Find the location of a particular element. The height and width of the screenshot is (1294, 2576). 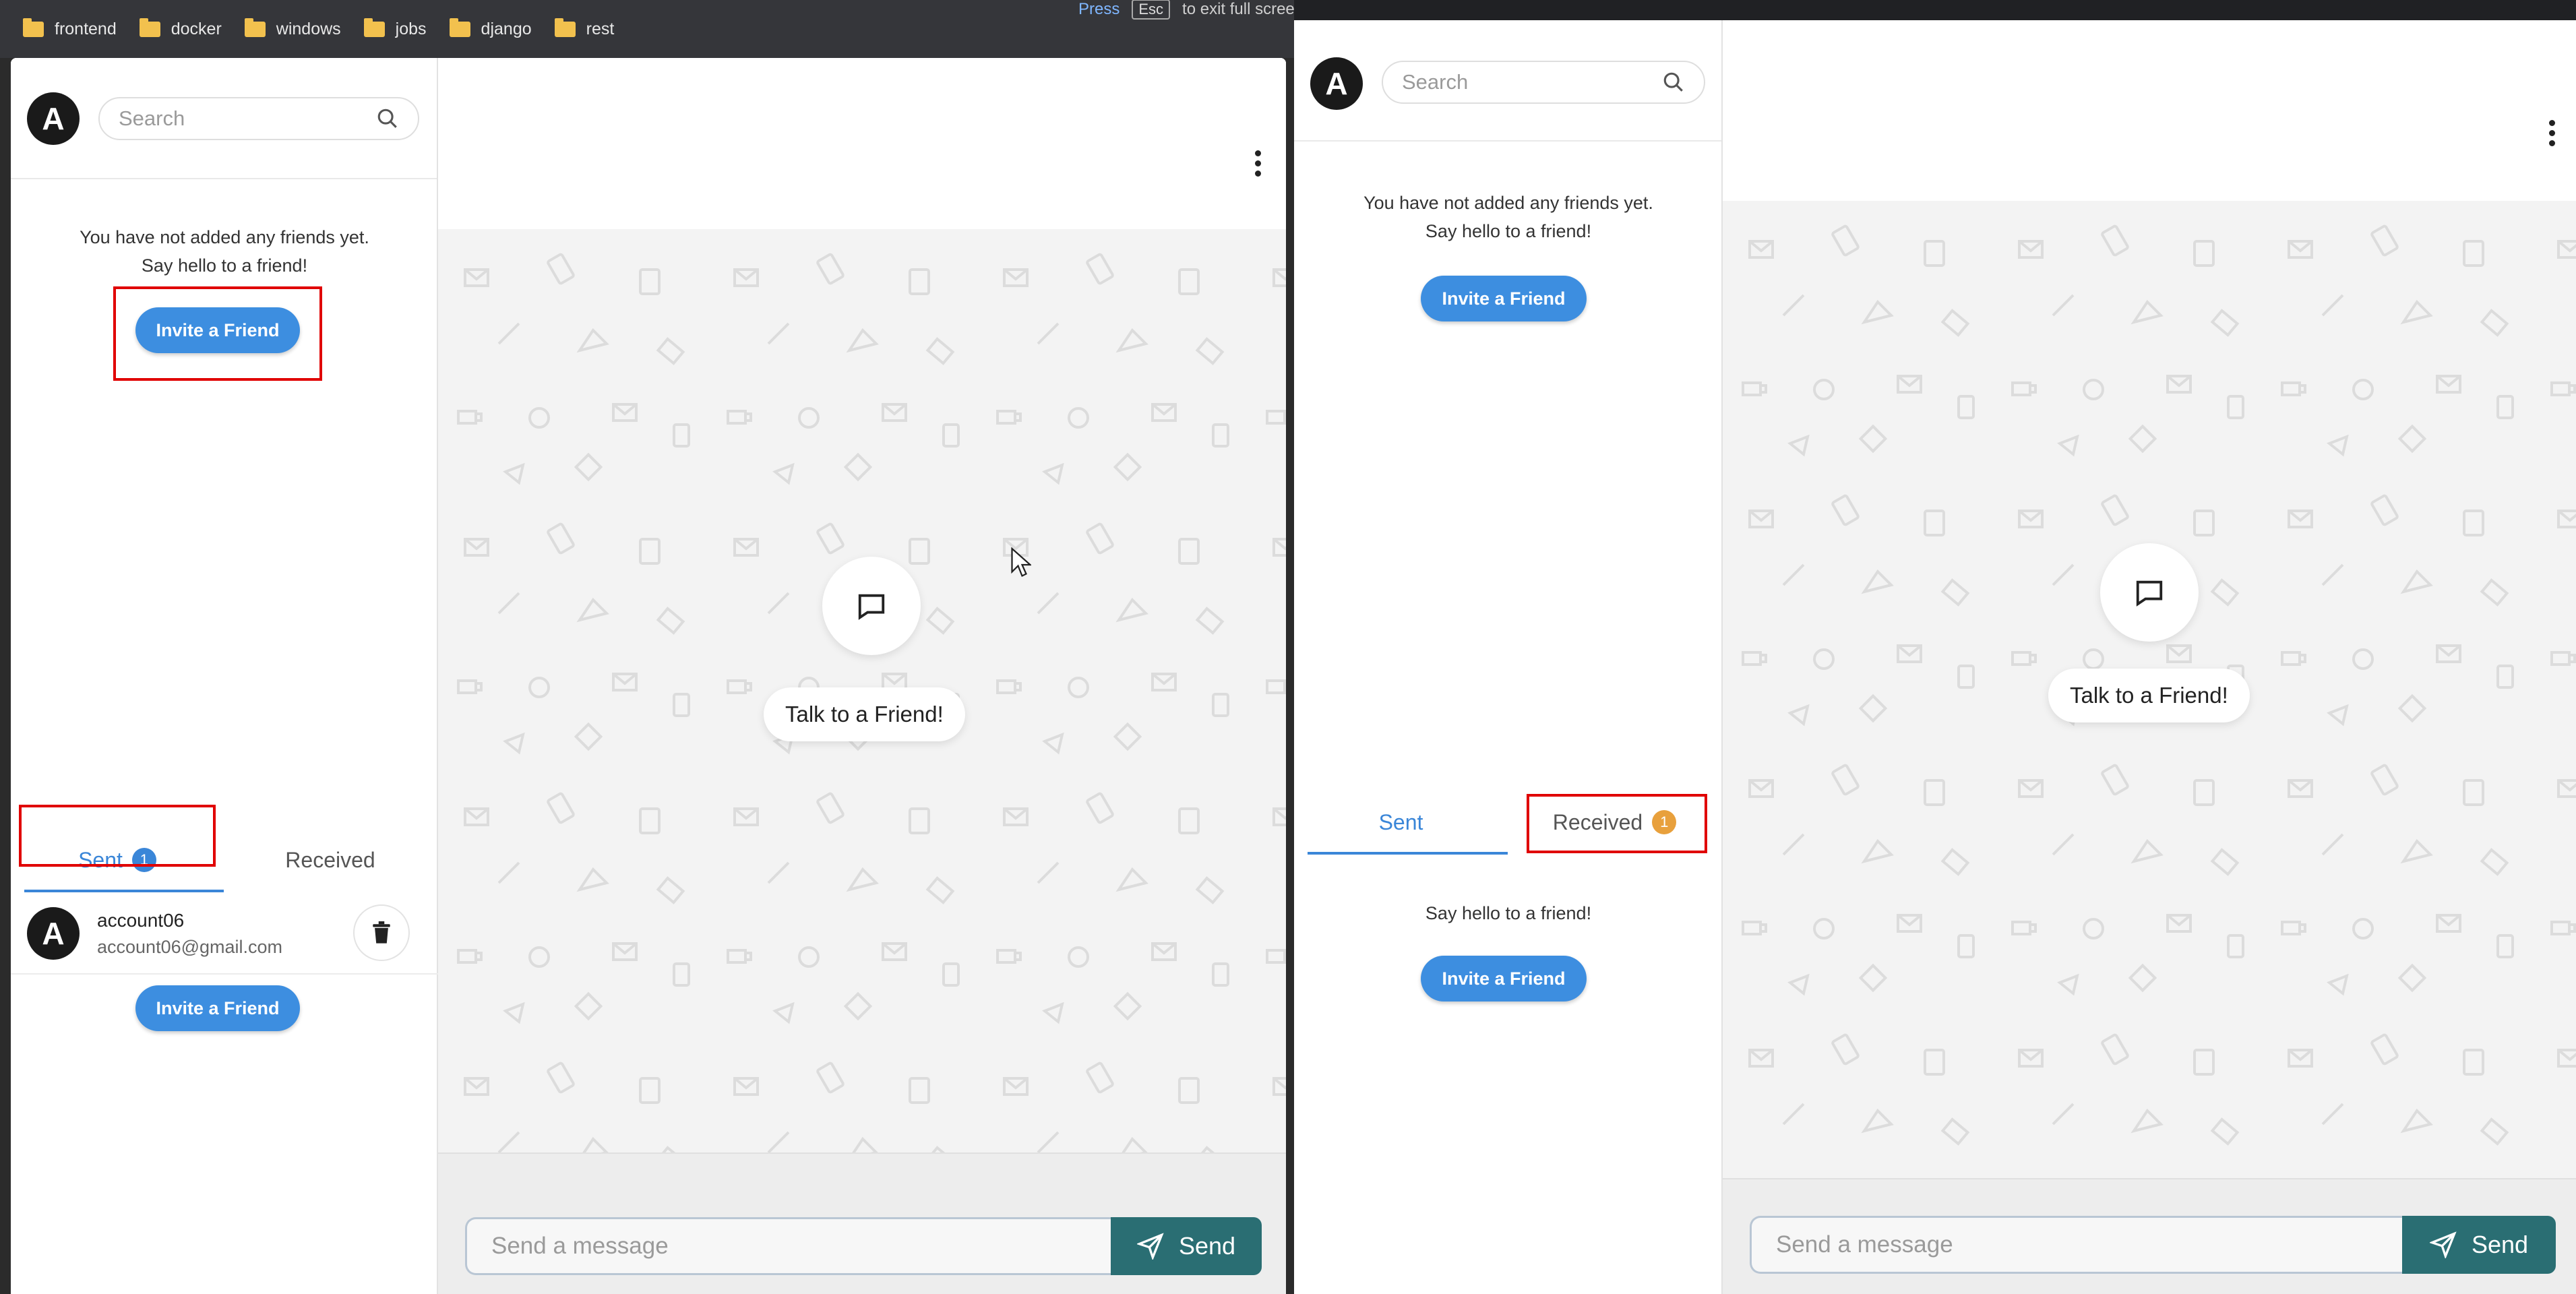

trash-icon is located at coordinates (382, 932).